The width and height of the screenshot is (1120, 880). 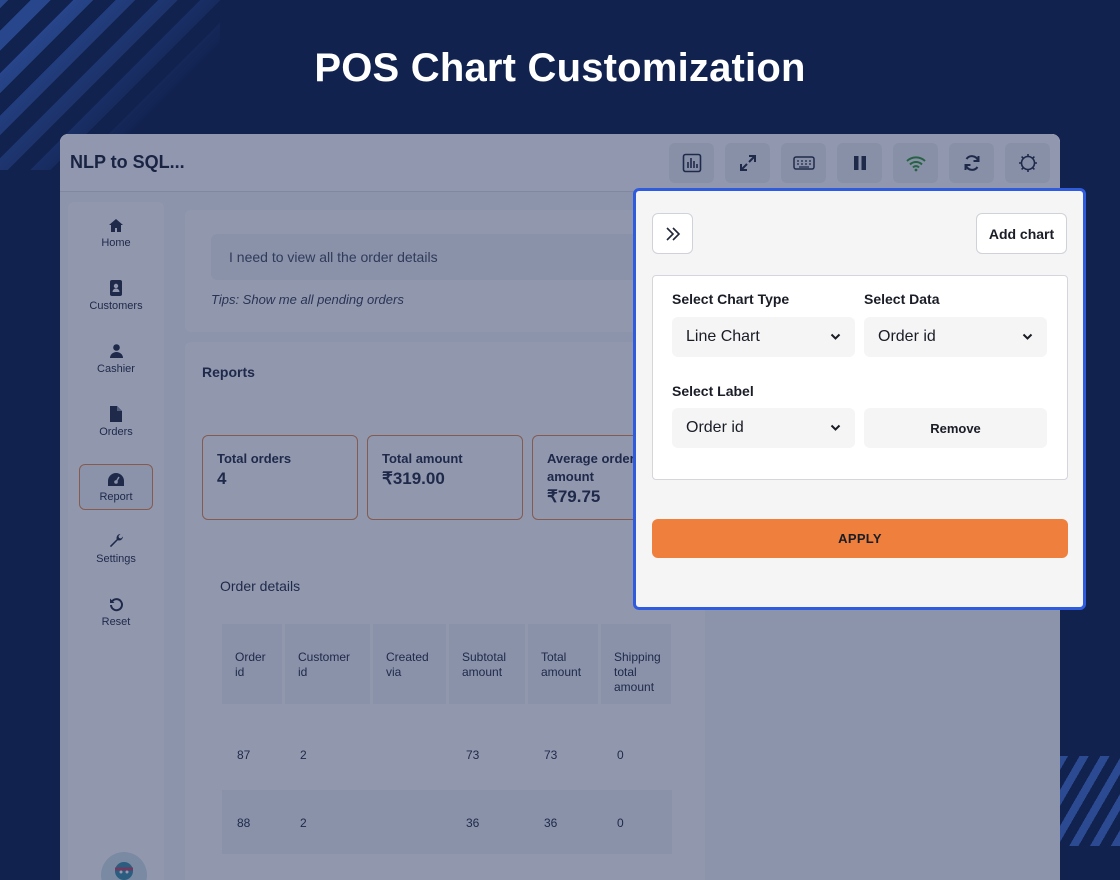 I want to click on double-chevron-right-icon, so click(x=672, y=233).